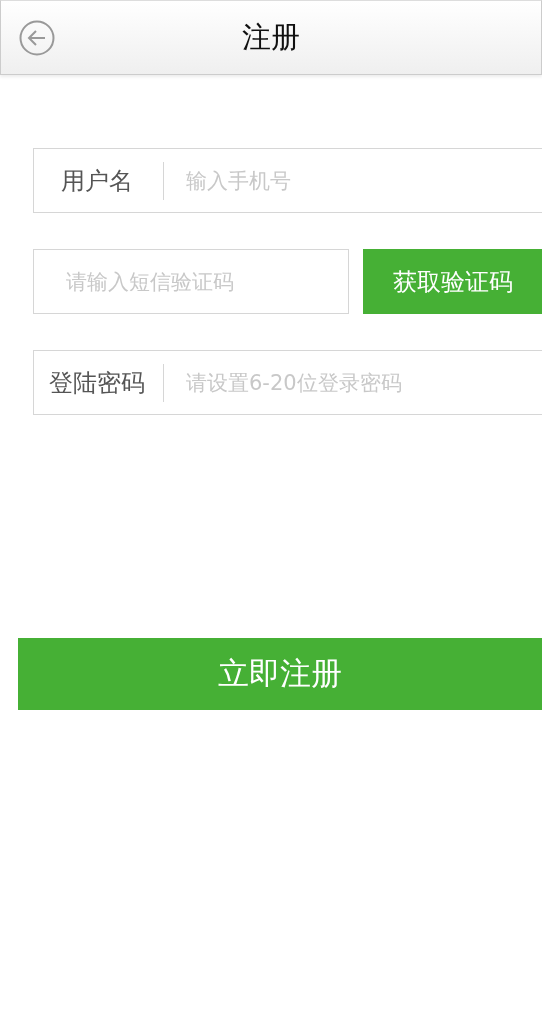  Describe the element at coordinates (271, 37) in the screenshot. I see `page-title: 注册` at that location.